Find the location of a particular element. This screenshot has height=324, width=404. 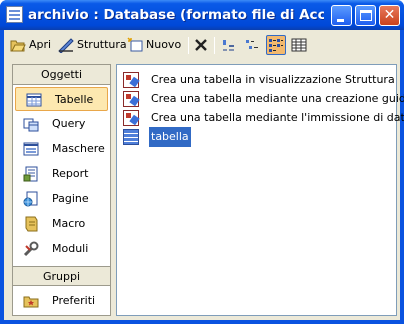

list-item-label: tabella is located at coordinates (170, 137).